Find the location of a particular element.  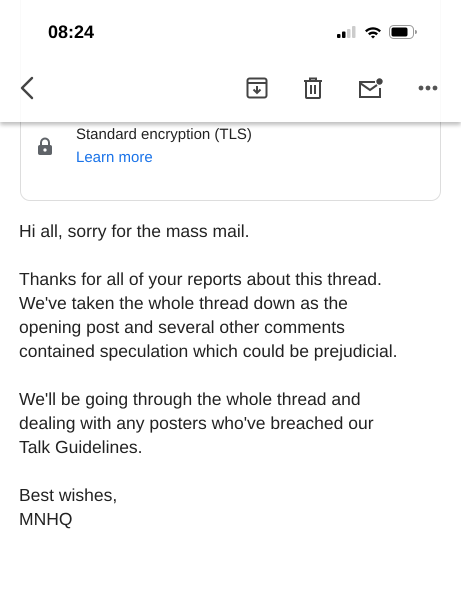

message-paragraph: Best wishes, MNHQ is located at coordinates (68, 507).